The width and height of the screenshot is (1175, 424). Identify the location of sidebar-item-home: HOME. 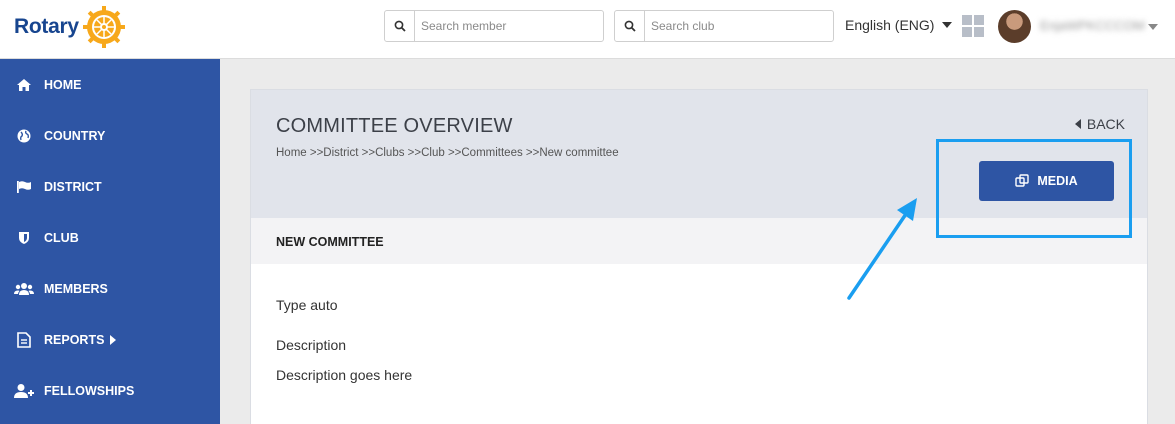
(110, 84).